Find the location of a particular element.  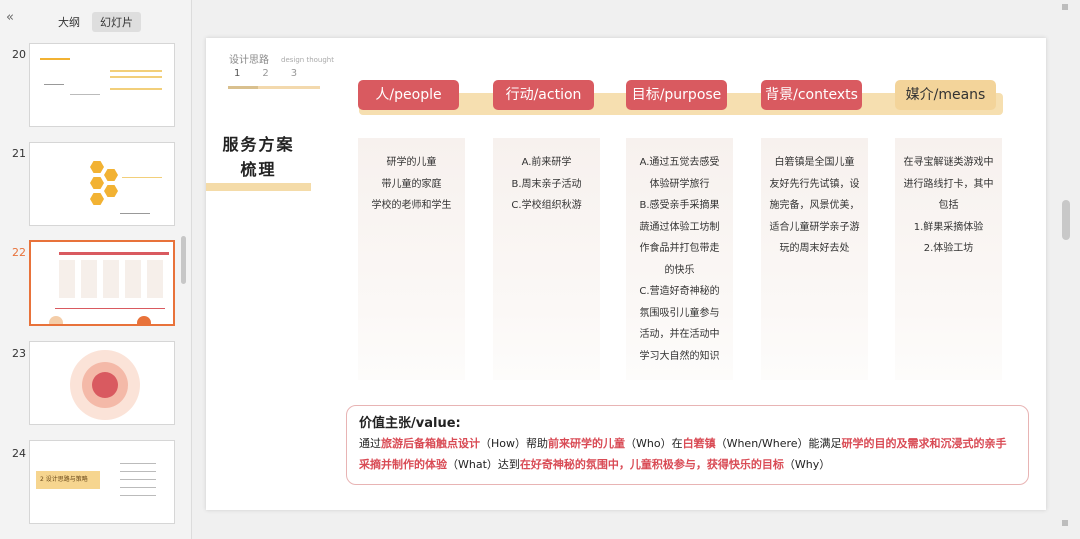

column-text: 研学的儿童 带儿童的家庭 学校的老师和学生 is located at coordinates (411, 184).